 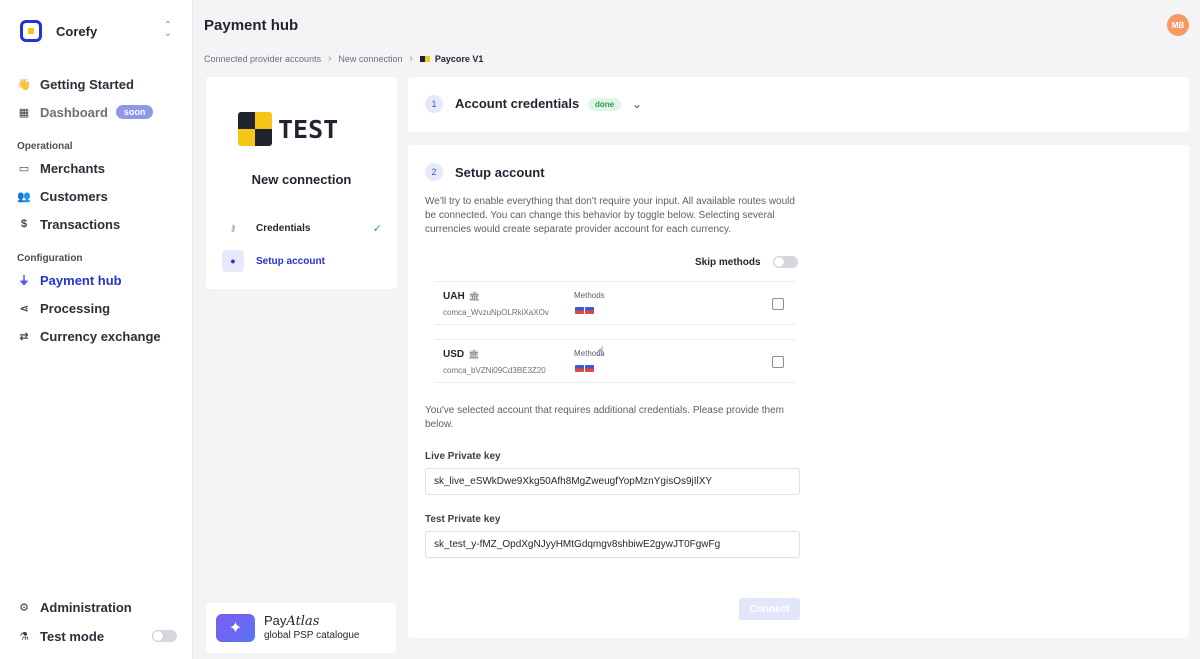 What do you see at coordinates (301, 179) in the screenshot?
I see `new-connection-title: New connection` at bounding box center [301, 179].